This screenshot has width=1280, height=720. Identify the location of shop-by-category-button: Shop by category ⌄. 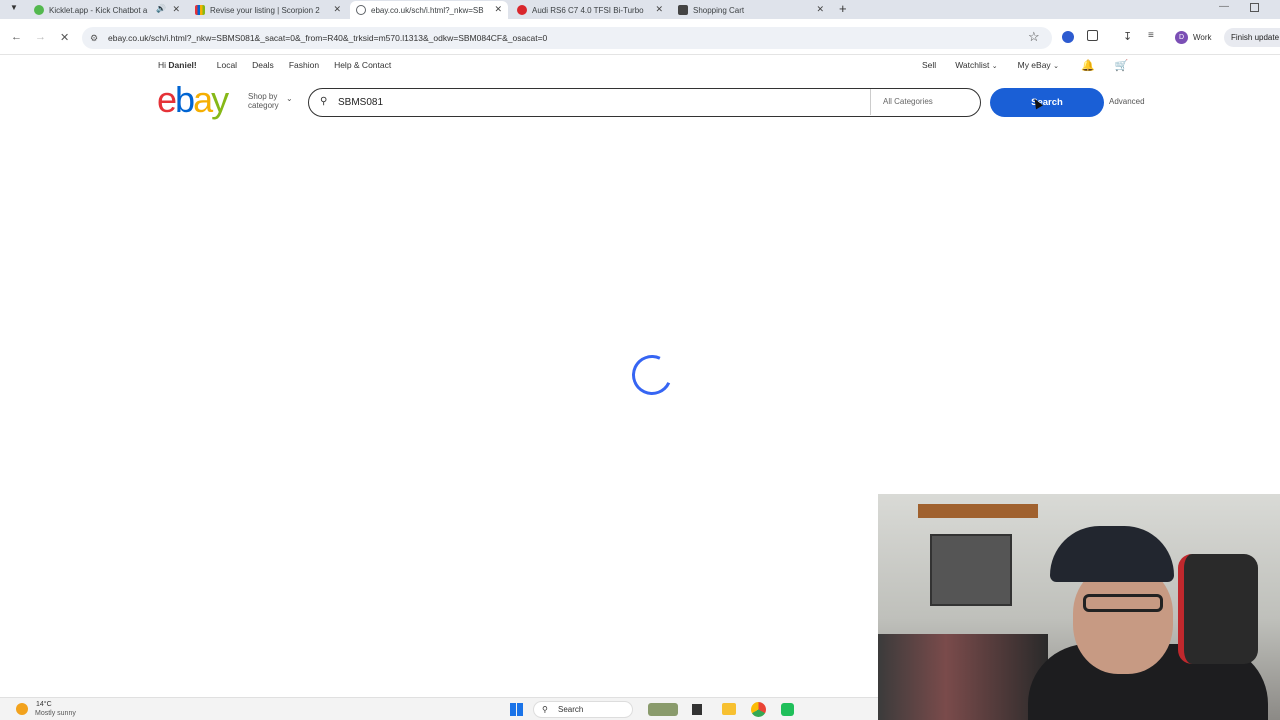
(273, 101).